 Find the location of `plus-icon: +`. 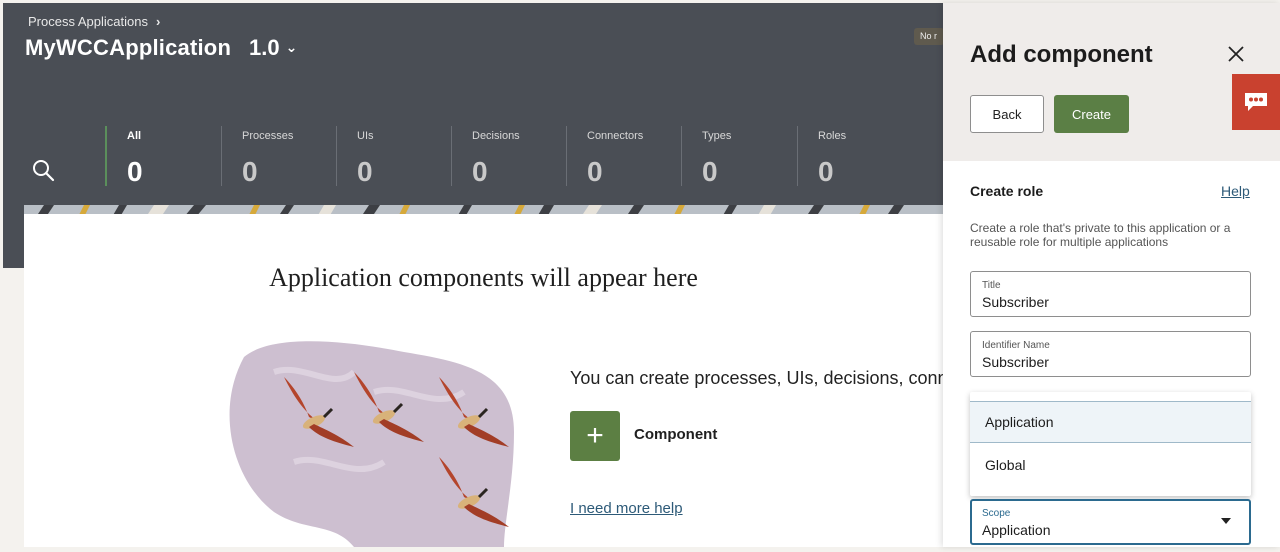

plus-icon: + is located at coordinates (595, 435).